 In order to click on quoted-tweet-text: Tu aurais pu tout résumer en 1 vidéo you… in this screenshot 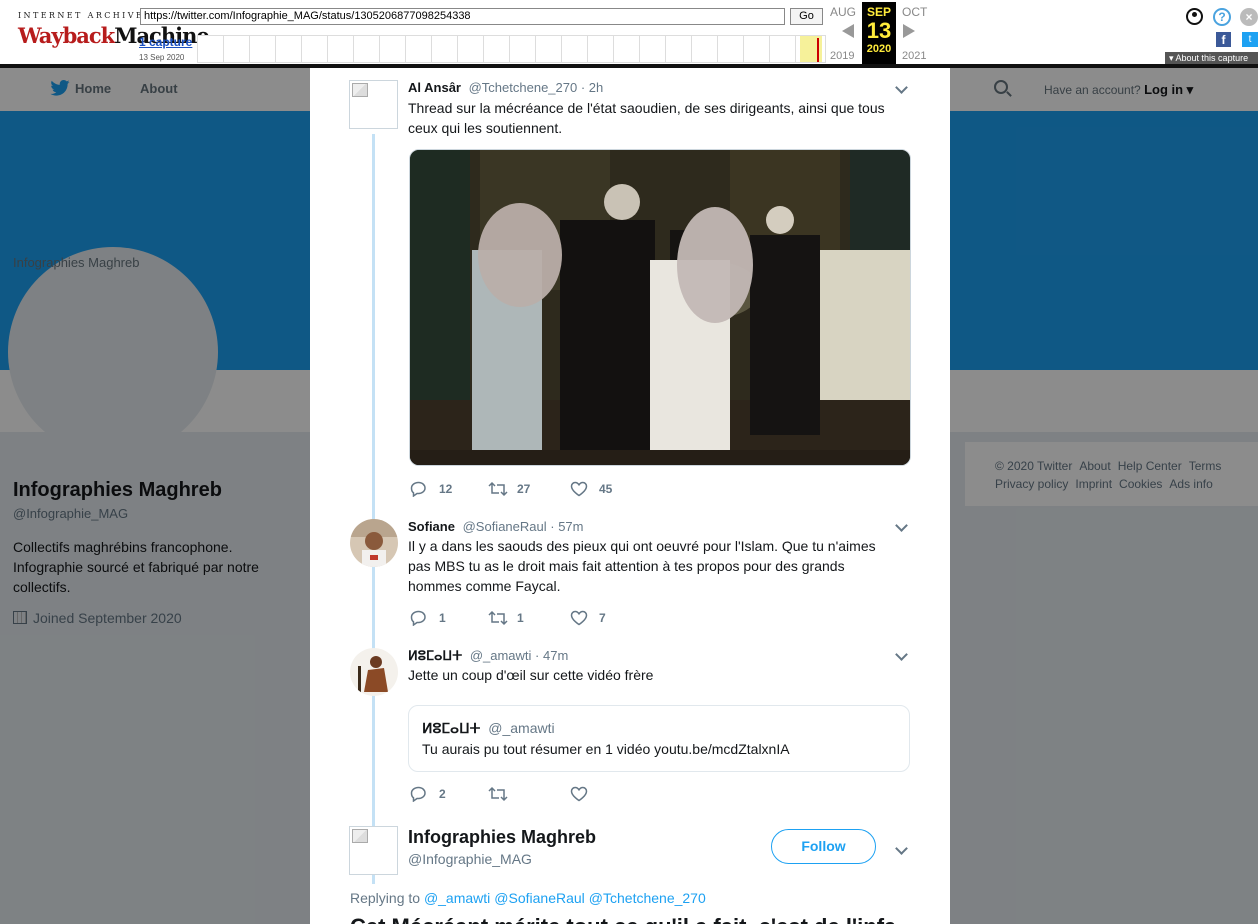, I will do `click(606, 749)`.